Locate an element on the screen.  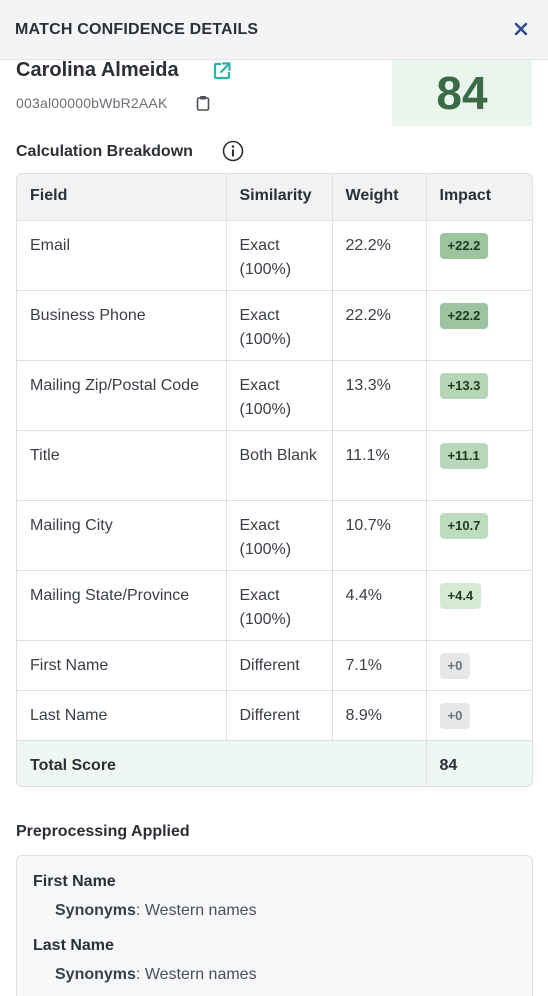
table-row: Title Both Blank 11.1% +11.1 is located at coordinates (274, 465).